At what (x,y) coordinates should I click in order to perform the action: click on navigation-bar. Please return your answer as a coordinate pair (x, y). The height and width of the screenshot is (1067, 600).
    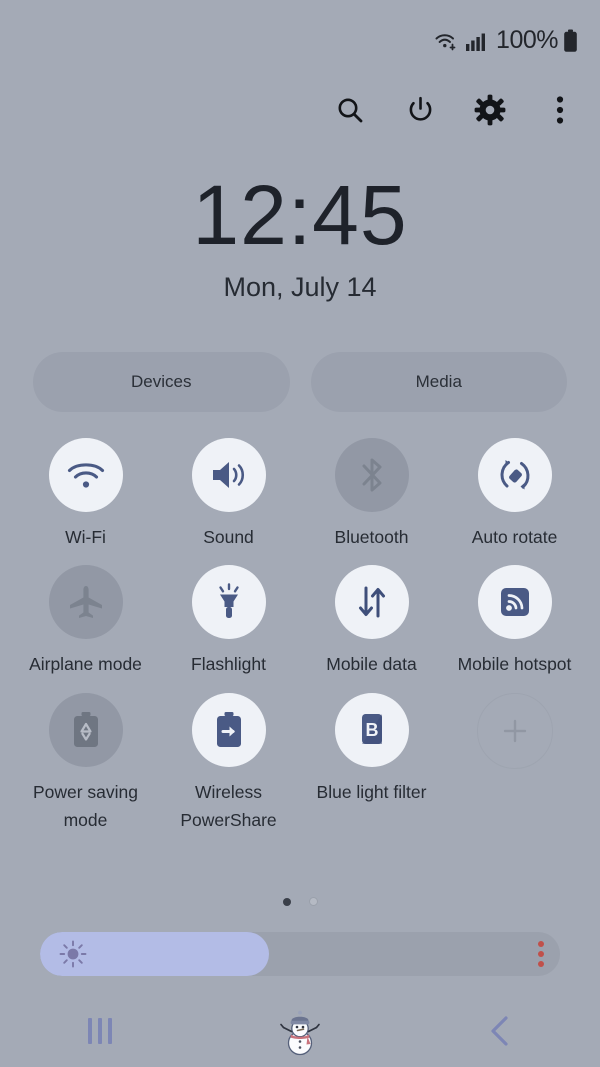
    Looking at the image, I should click on (300, 1031).